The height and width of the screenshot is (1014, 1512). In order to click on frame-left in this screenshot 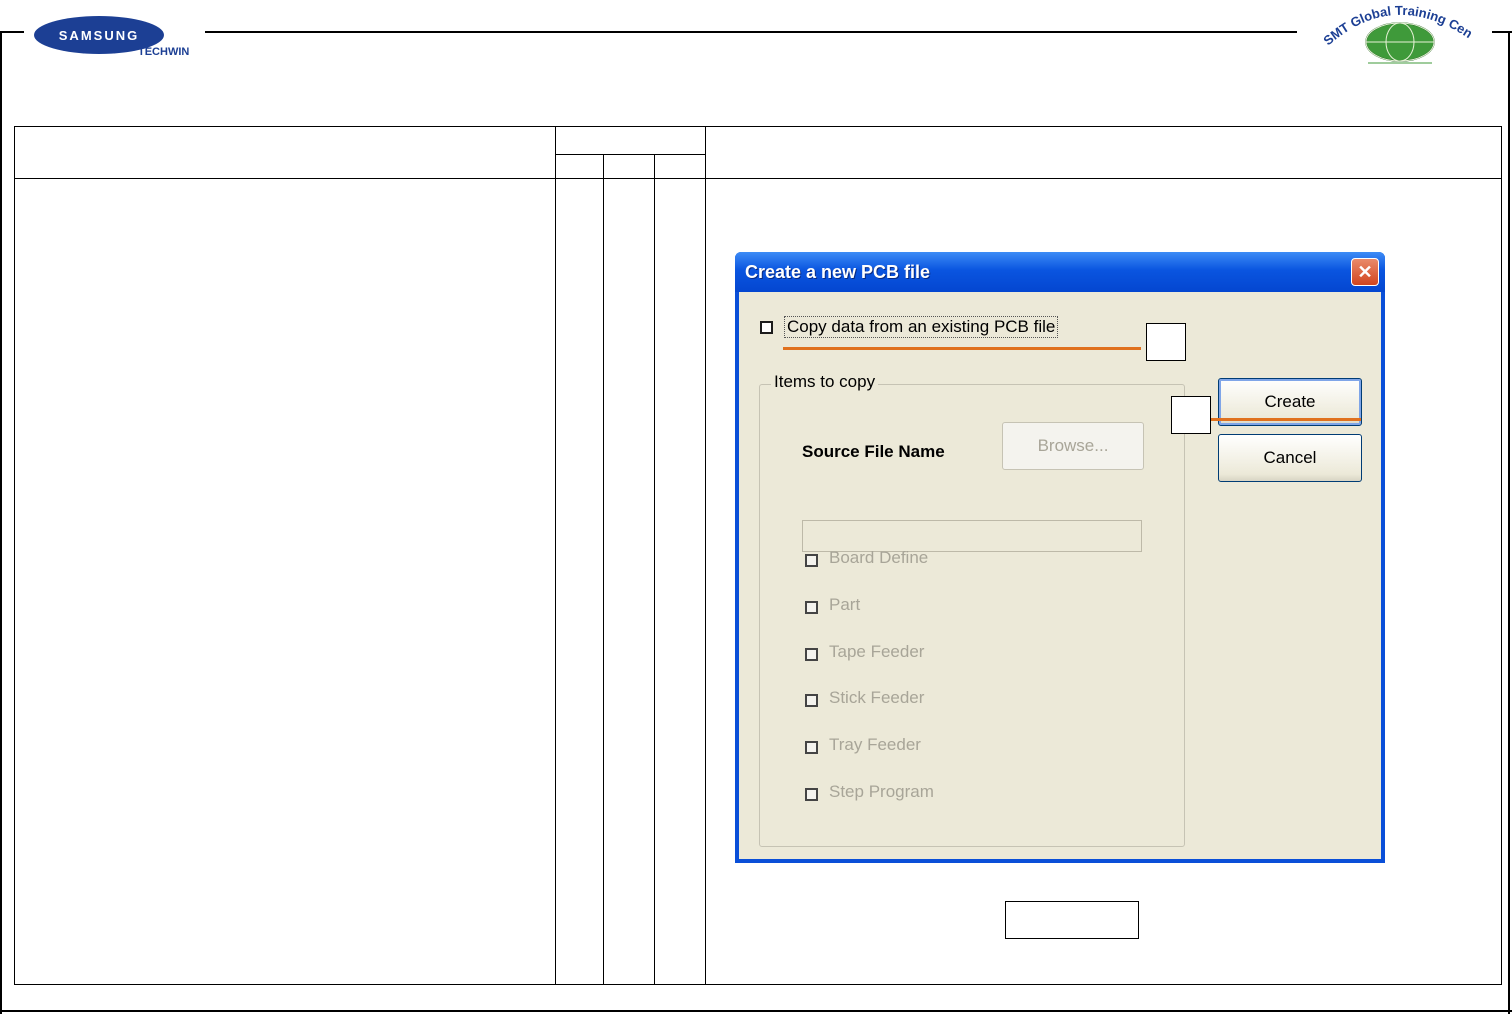, I will do `click(1, 522)`.